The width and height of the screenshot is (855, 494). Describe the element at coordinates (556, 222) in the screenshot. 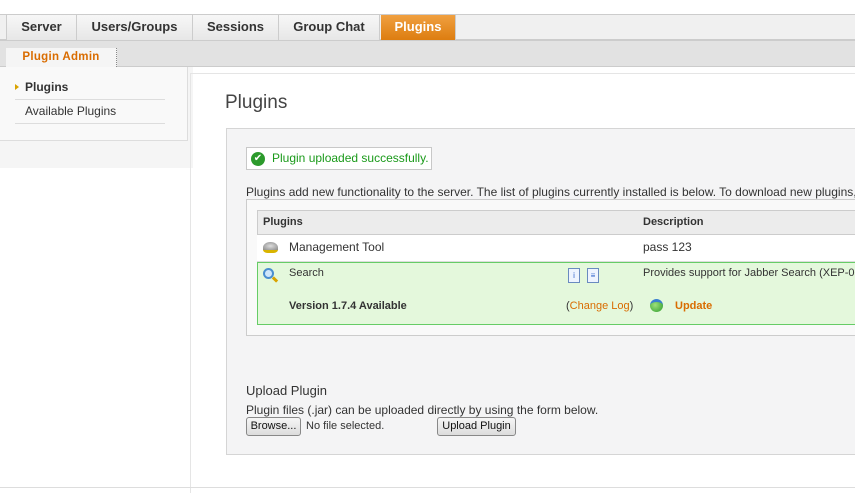

I see `table-header: Plugins Description` at that location.